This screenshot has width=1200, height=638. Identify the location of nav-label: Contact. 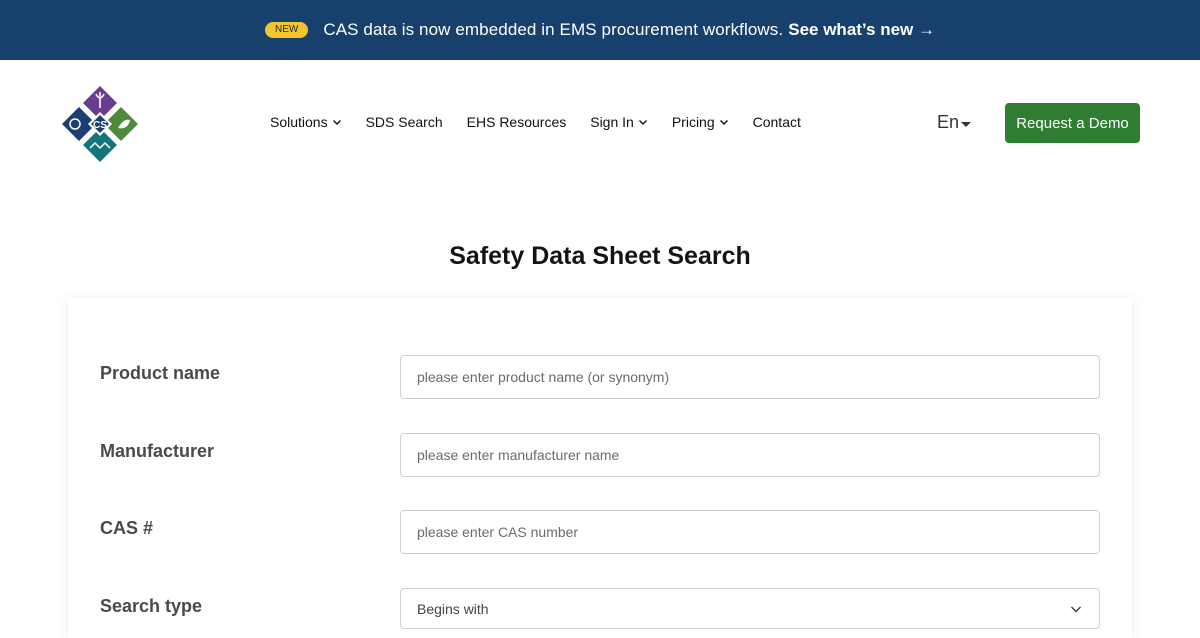
(776, 122).